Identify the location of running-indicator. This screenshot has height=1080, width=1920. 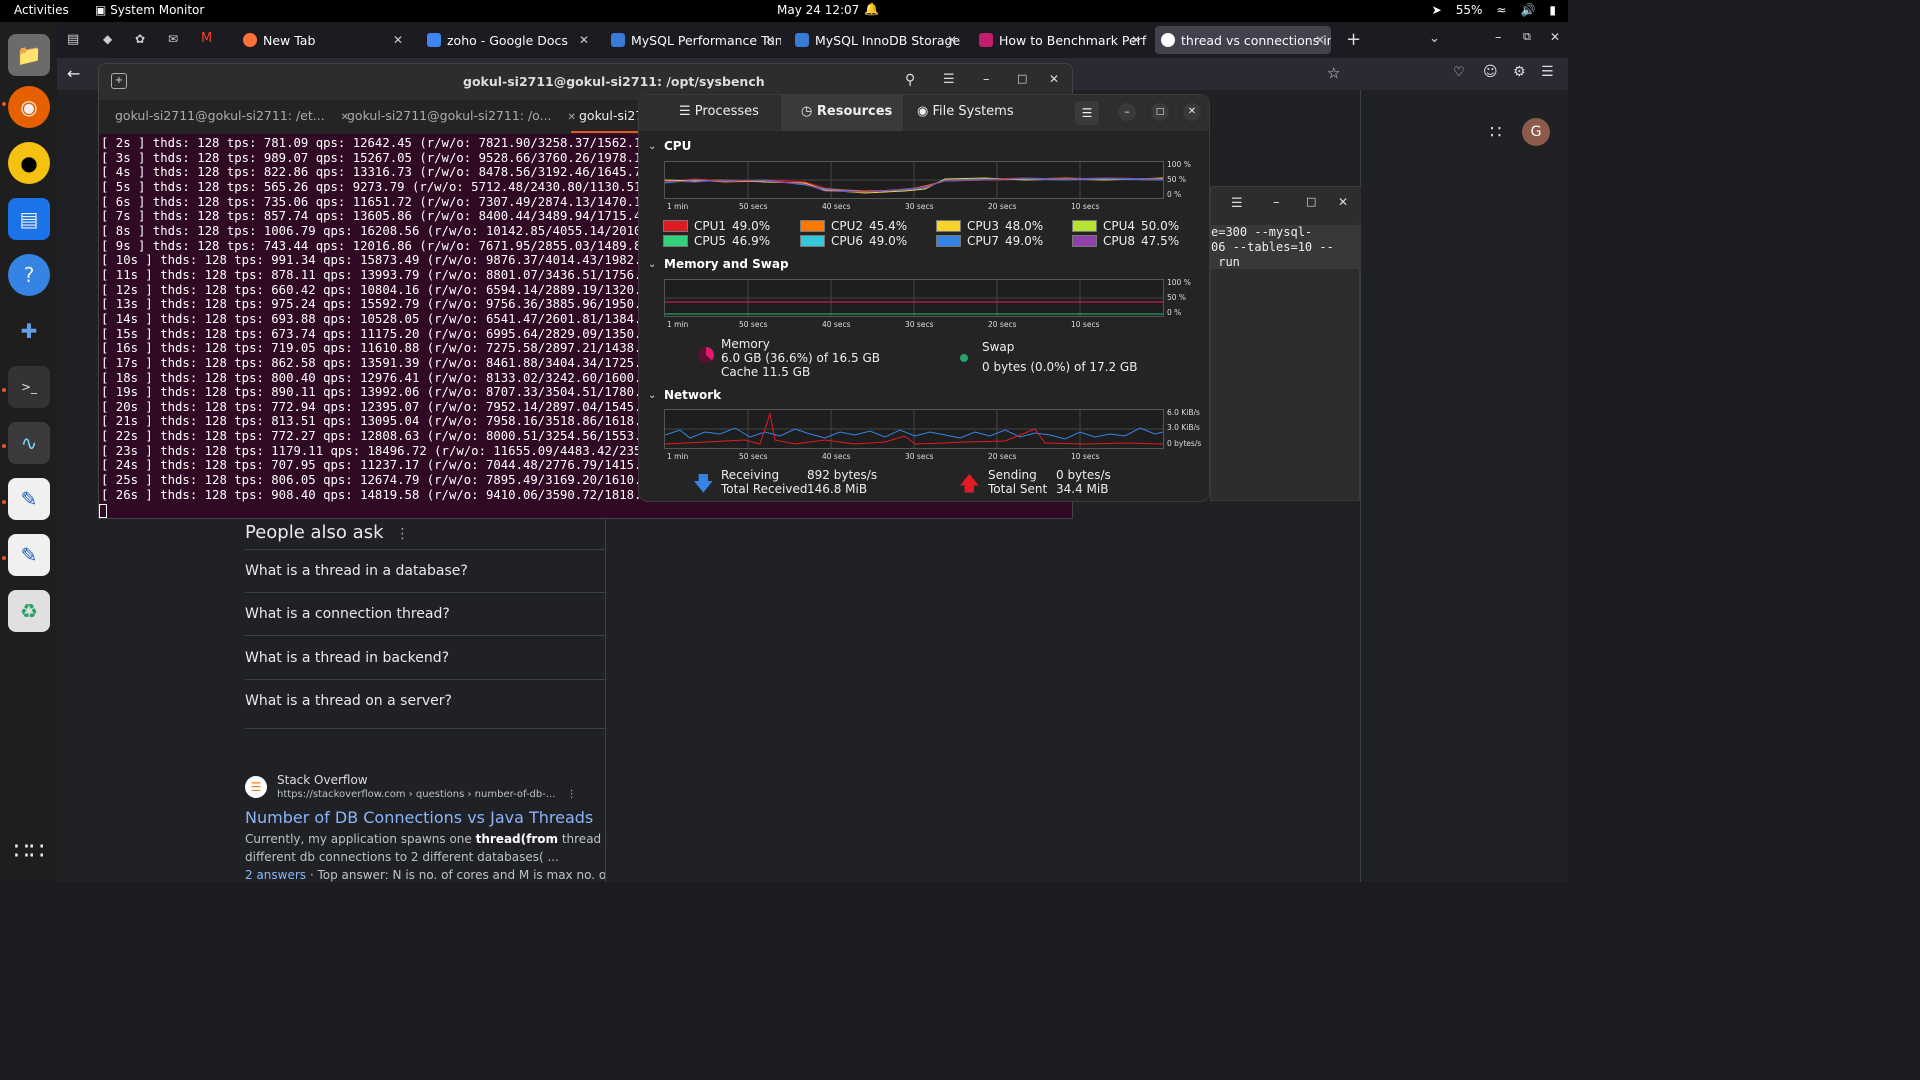
(4, 104).